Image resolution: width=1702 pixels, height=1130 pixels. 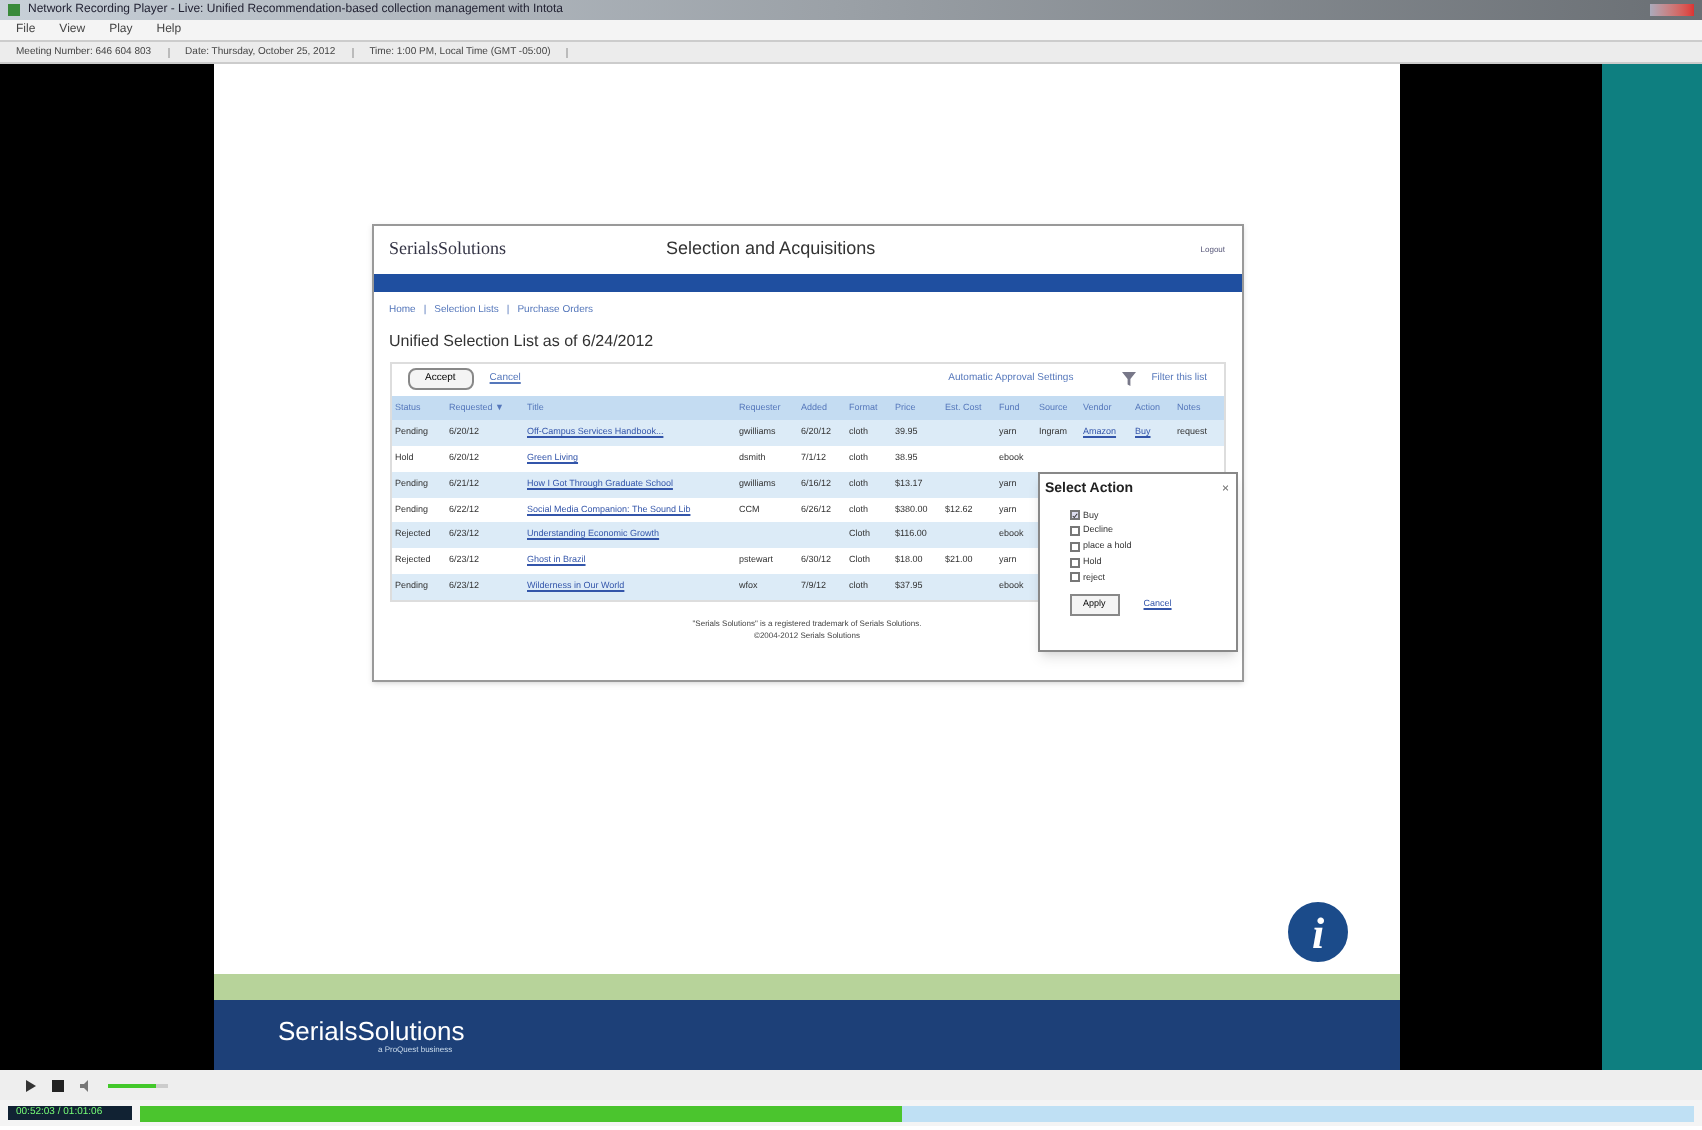 I want to click on list-heading: Unified Selection List as of 6/24/2012, so click(x=521, y=341).